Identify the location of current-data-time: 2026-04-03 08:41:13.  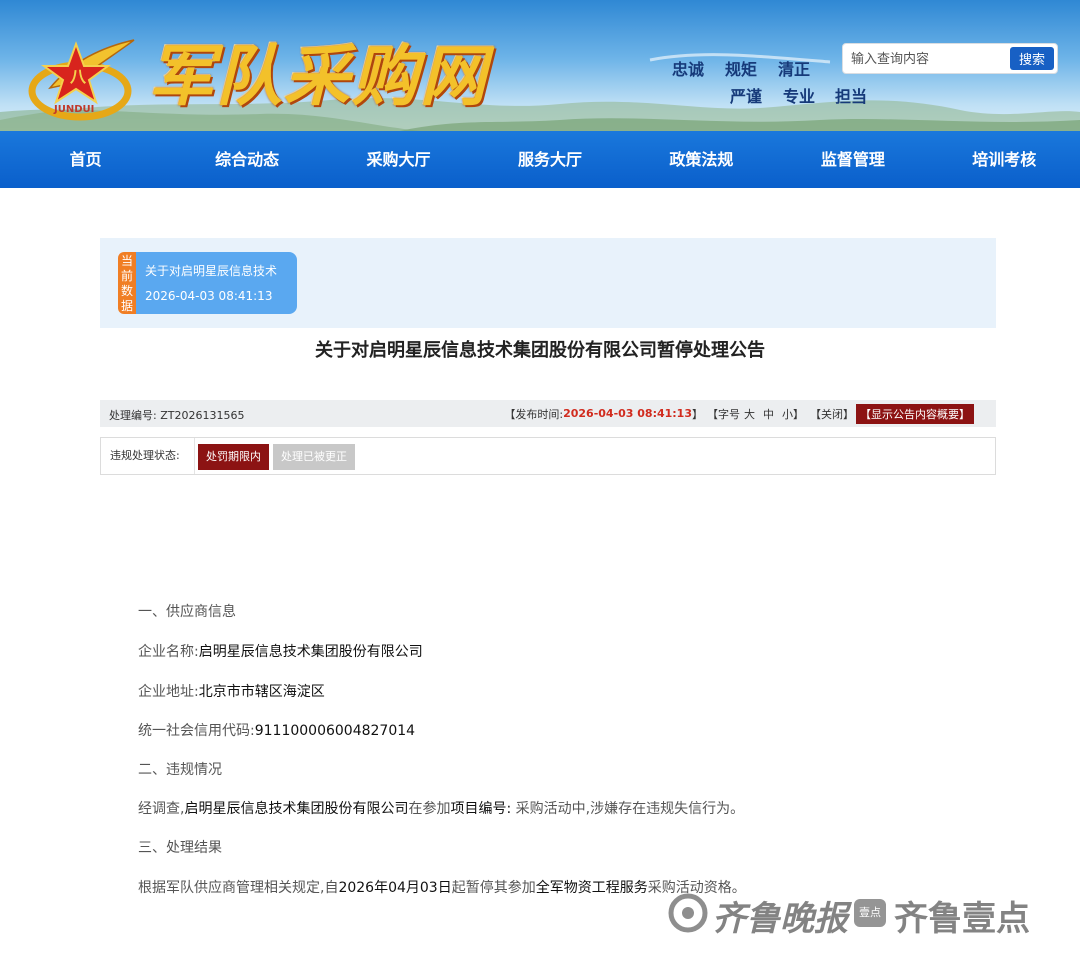
(209, 296).